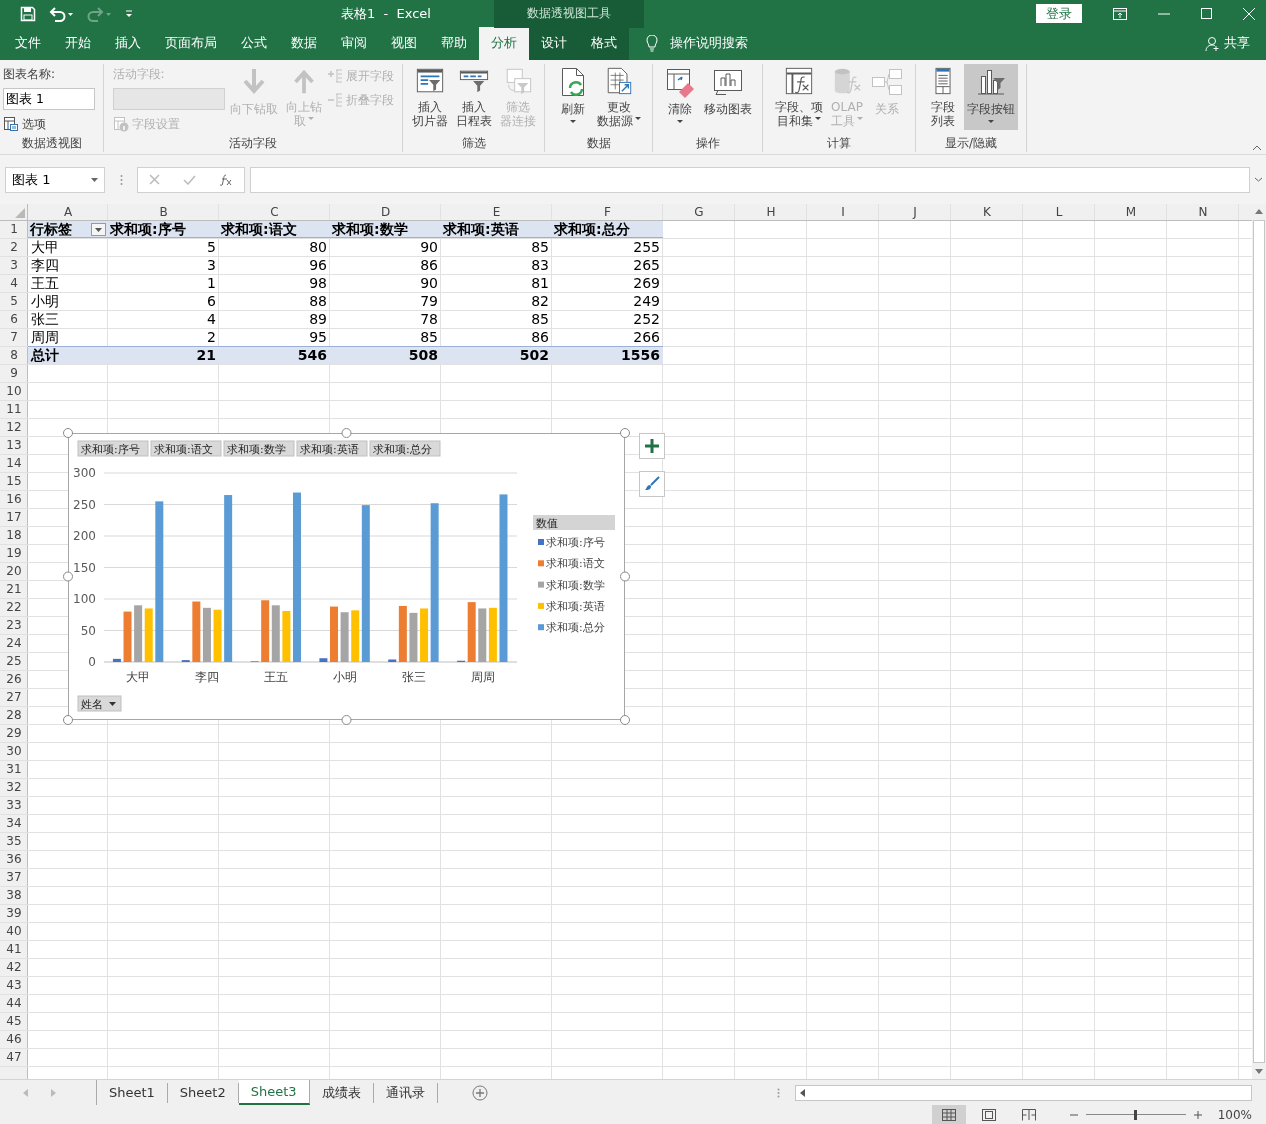  Describe the element at coordinates (14, 463) in the screenshot. I see `row-number: 14` at that location.